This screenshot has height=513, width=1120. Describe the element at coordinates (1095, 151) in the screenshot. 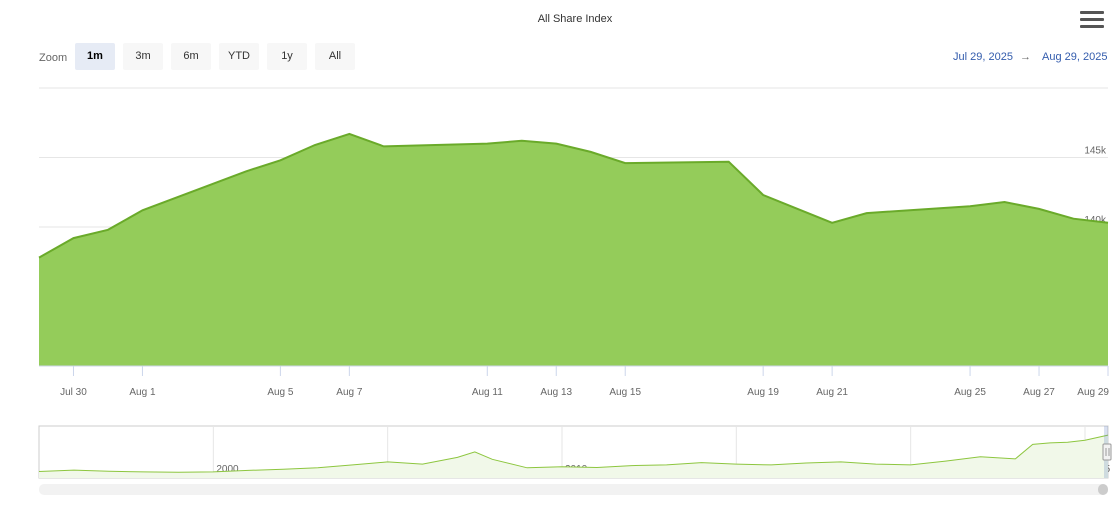

I see `y-tick-label: 145k` at that location.